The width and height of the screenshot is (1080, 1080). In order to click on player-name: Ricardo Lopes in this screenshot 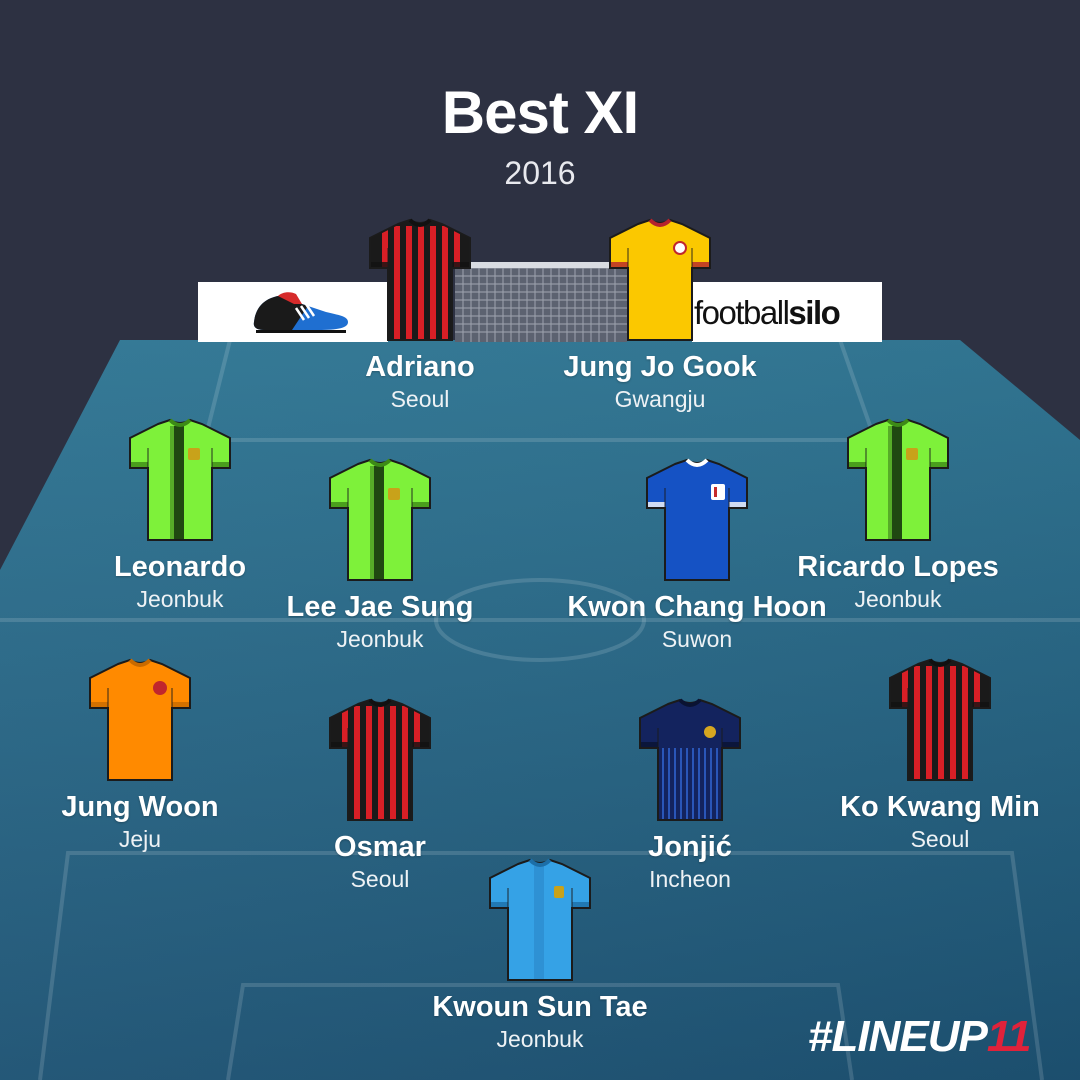, I will do `click(898, 567)`.